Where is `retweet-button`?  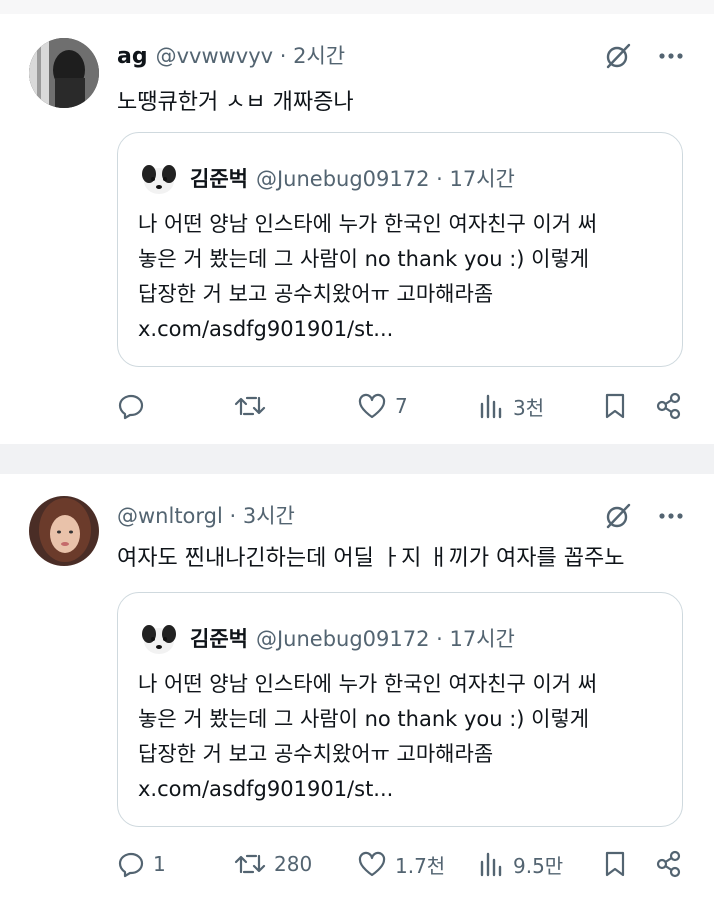 retweet-button is located at coordinates (254, 406).